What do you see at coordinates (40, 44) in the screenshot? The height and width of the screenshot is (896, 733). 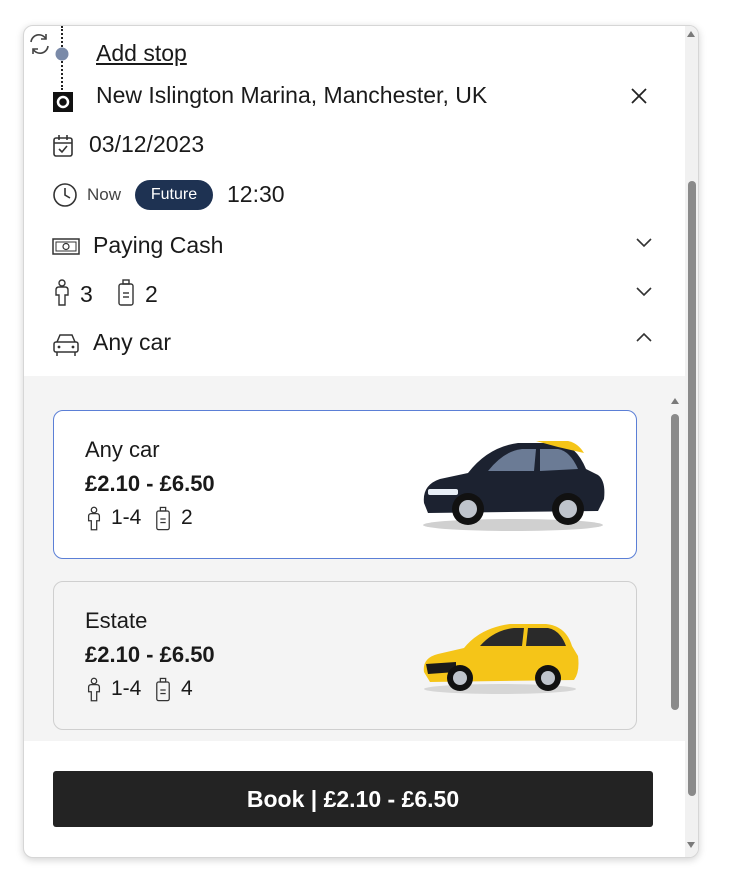 I see `swap-icon` at bounding box center [40, 44].